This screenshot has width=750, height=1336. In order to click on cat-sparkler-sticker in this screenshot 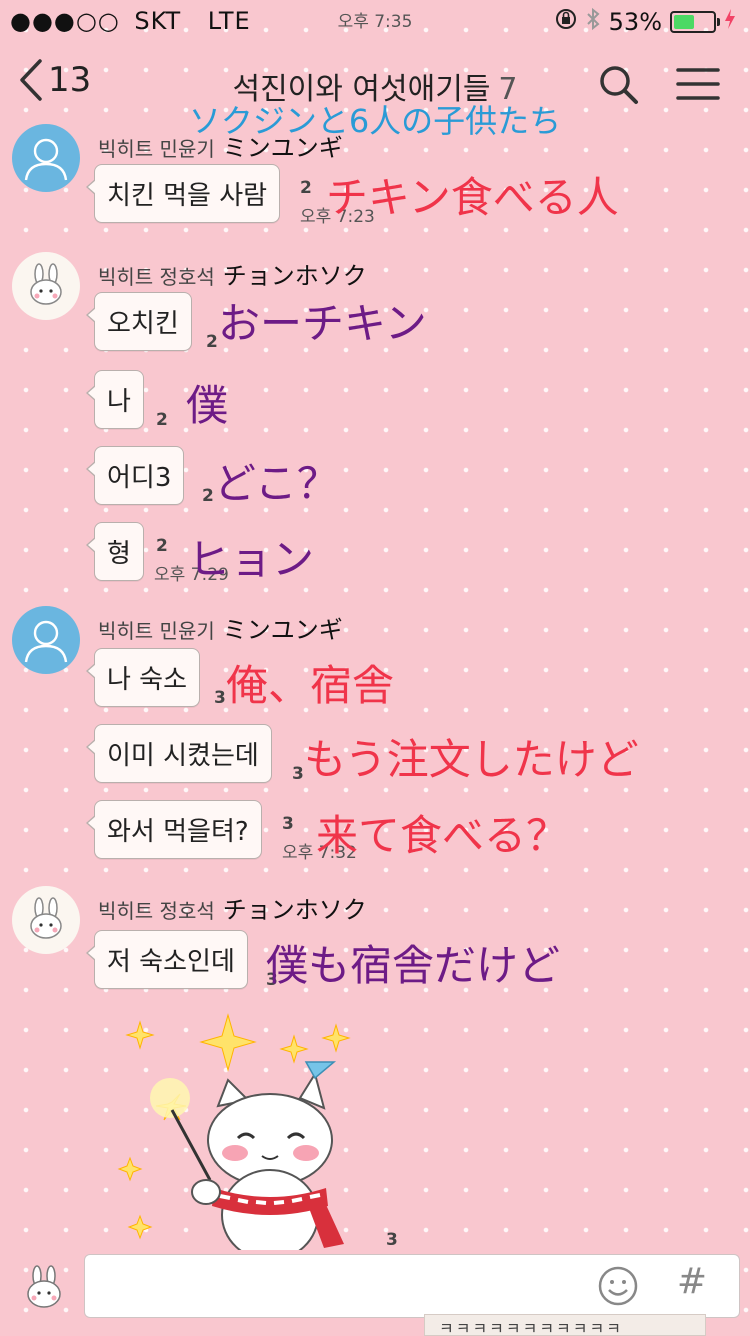, I will do `click(250, 1135)`.